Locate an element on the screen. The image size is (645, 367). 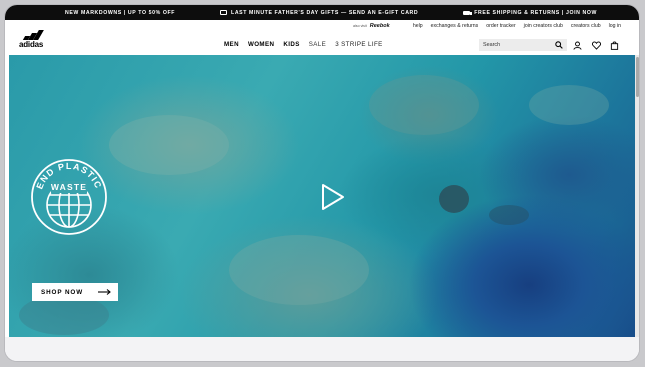
arrow-right-icon is located at coordinates (104, 292).